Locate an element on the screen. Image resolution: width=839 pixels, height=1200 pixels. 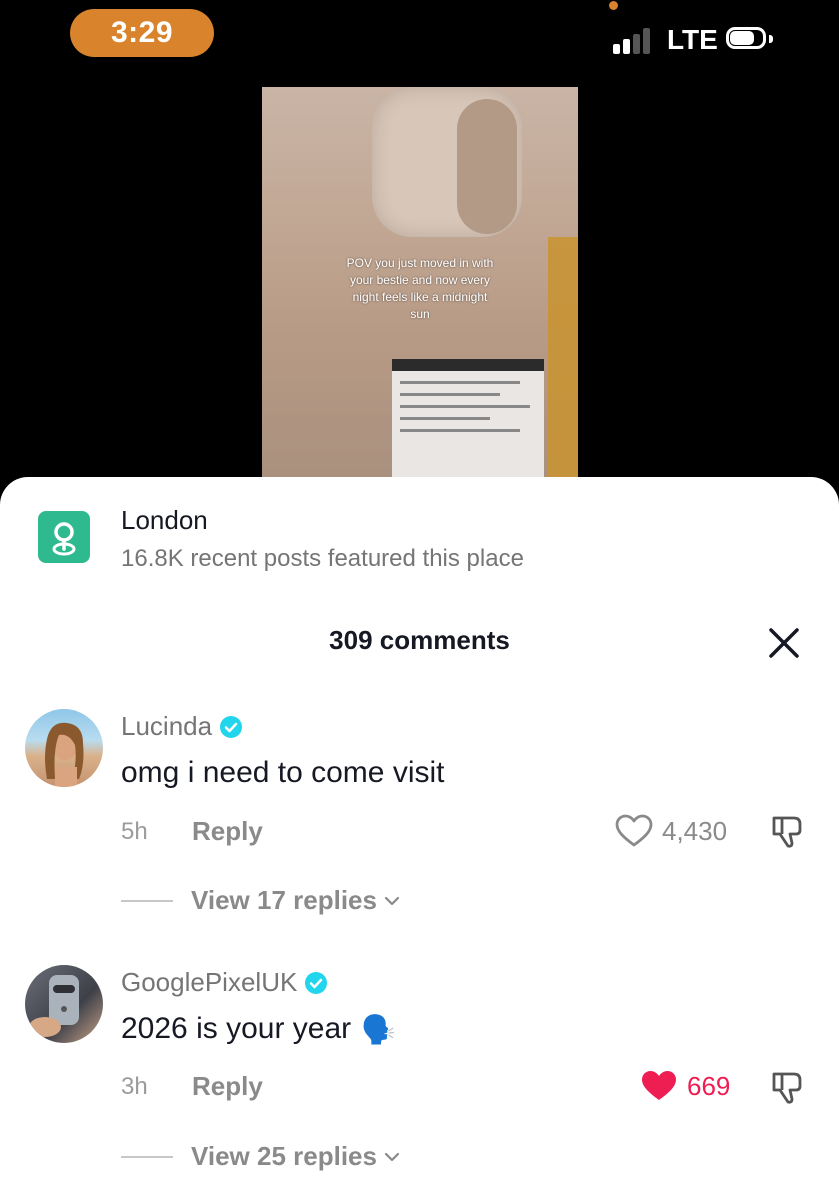
view-replies-label: View 17 replies is located at coordinates (284, 900).